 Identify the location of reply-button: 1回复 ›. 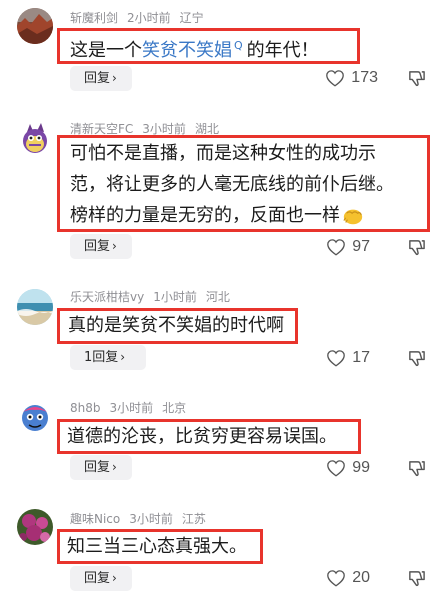
(108, 357).